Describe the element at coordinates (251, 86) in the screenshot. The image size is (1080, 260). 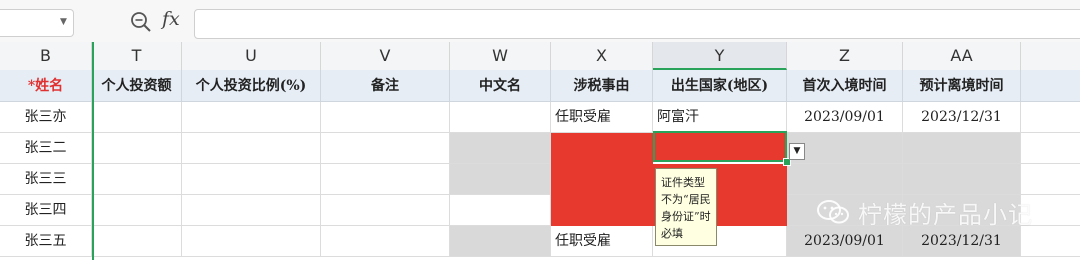
I see `header-investment-ratio: 个人投资比例(%)` at that location.